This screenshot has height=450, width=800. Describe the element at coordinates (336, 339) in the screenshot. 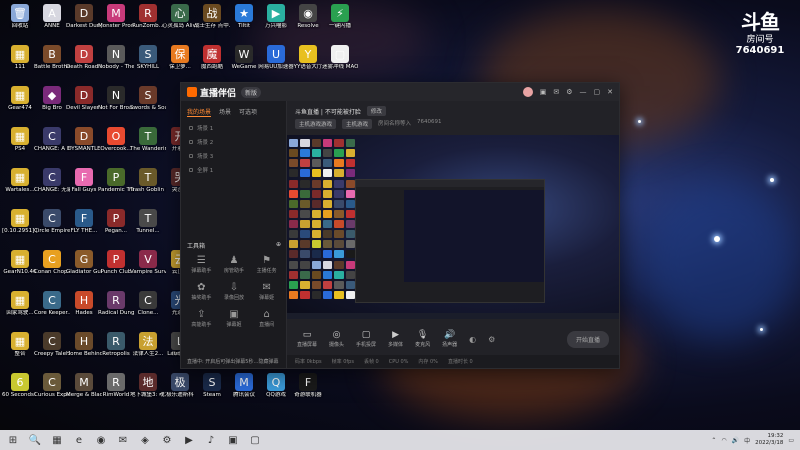

I see `source-button: ◎ 摄像头` at that location.